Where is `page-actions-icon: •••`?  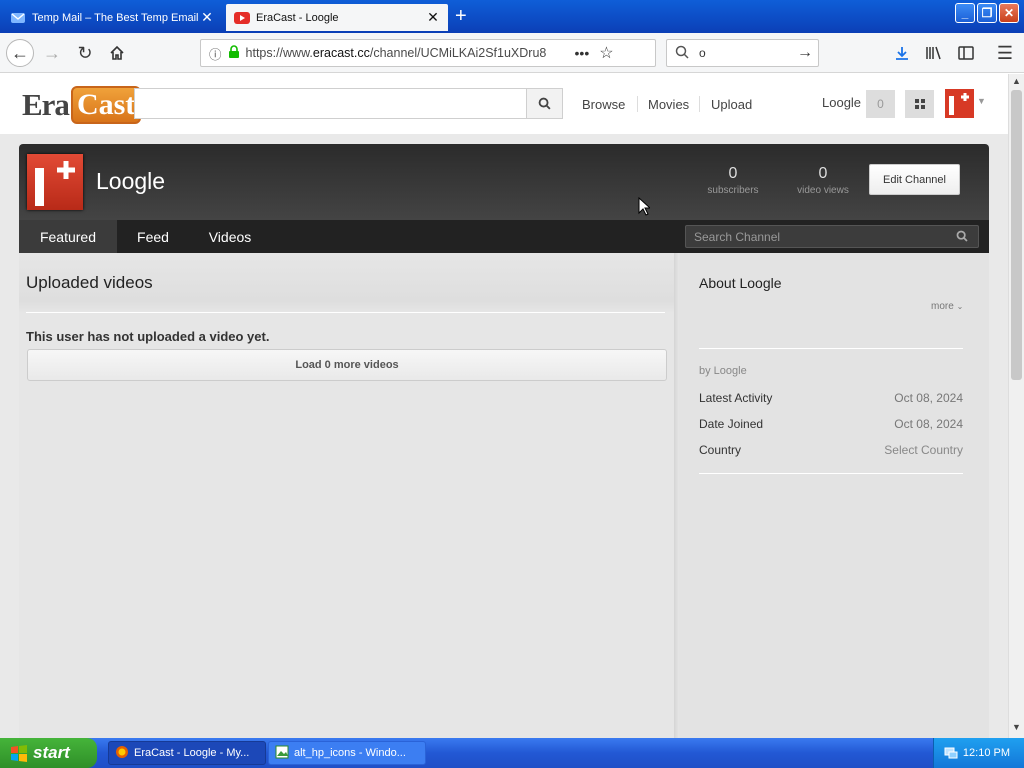
page-actions-icon: ••• is located at coordinates (582, 53).